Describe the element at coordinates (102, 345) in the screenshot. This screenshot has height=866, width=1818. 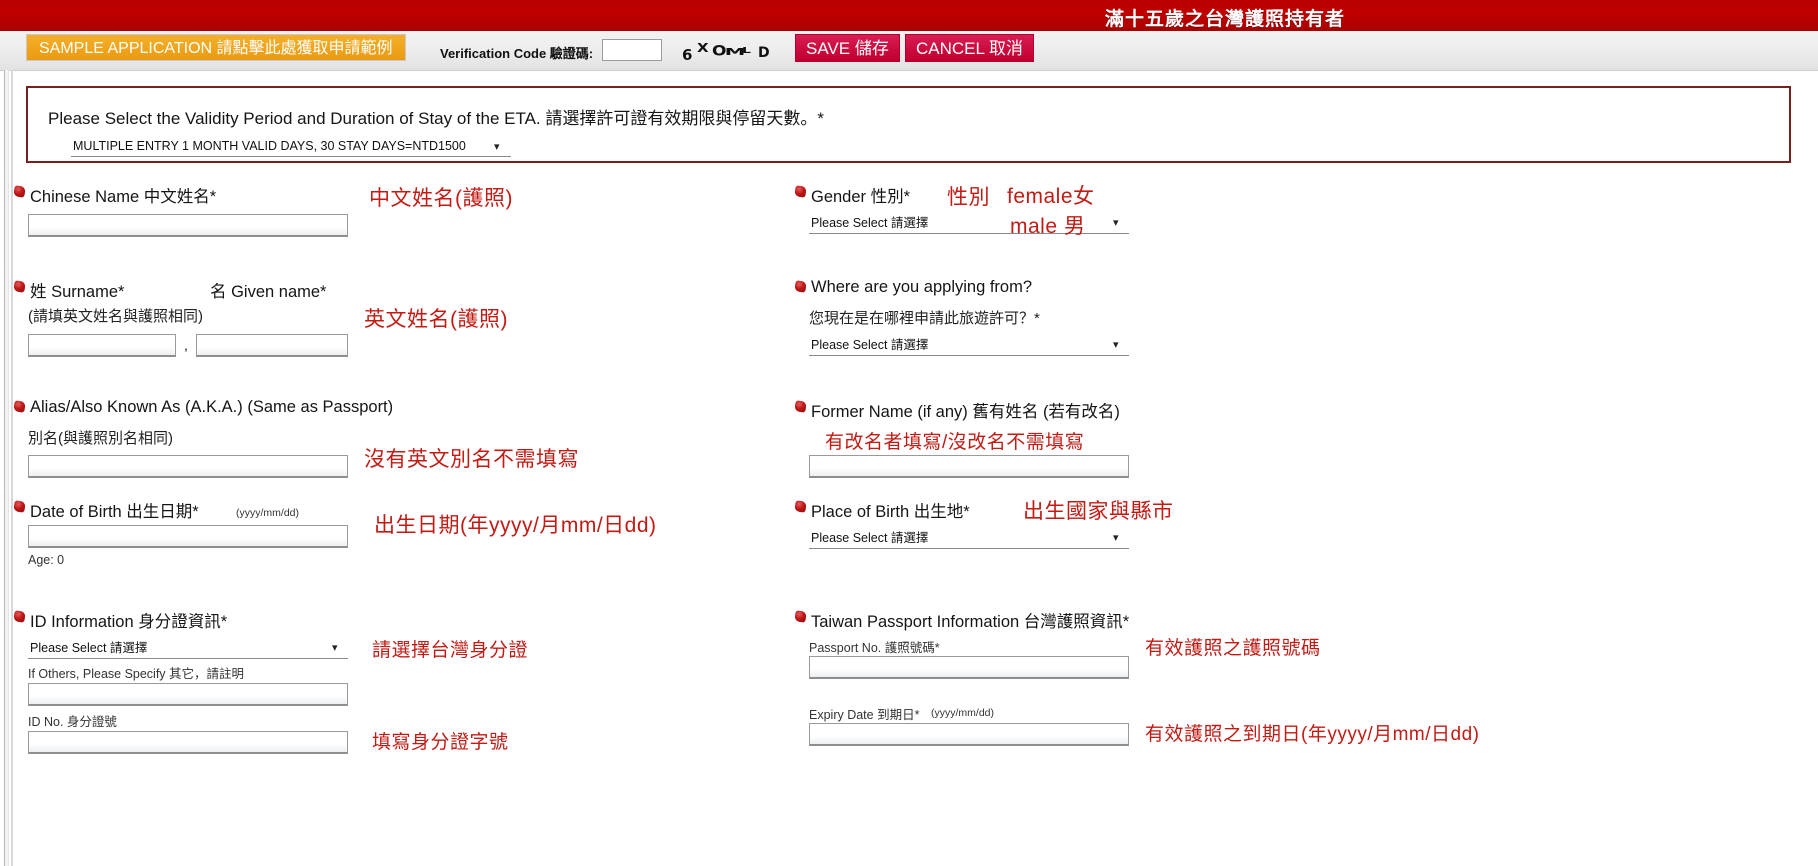
I see `surname-input` at that location.